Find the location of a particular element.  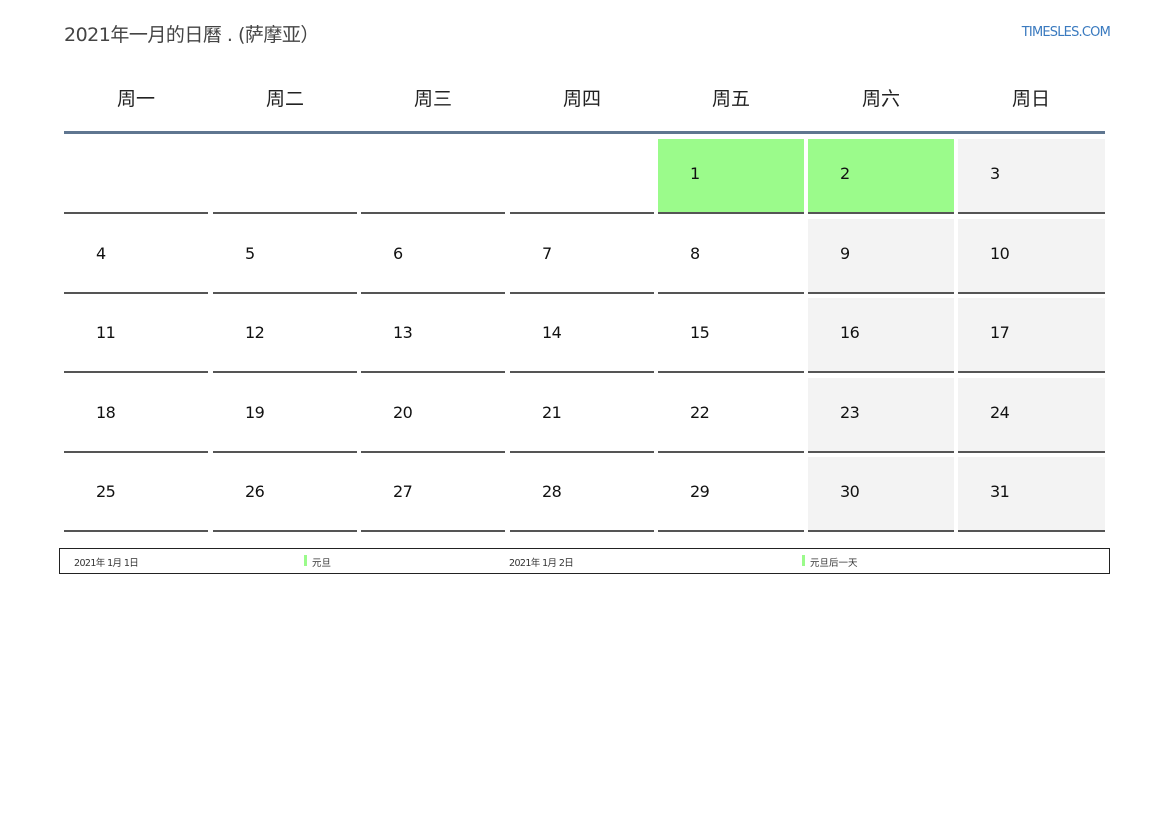

day-cell: 22 is located at coordinates (731, 415).